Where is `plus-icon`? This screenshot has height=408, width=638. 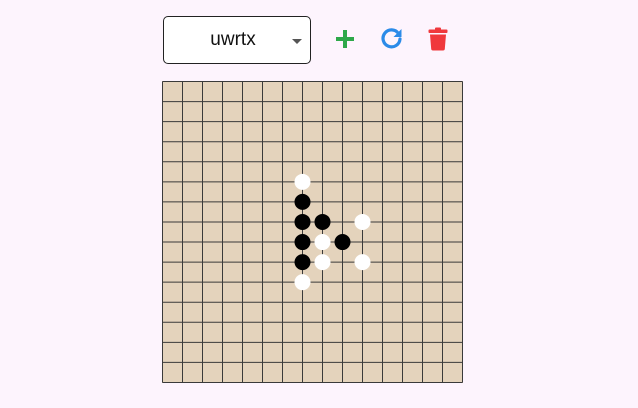 plus-icon is located at coordinates (345, 39).